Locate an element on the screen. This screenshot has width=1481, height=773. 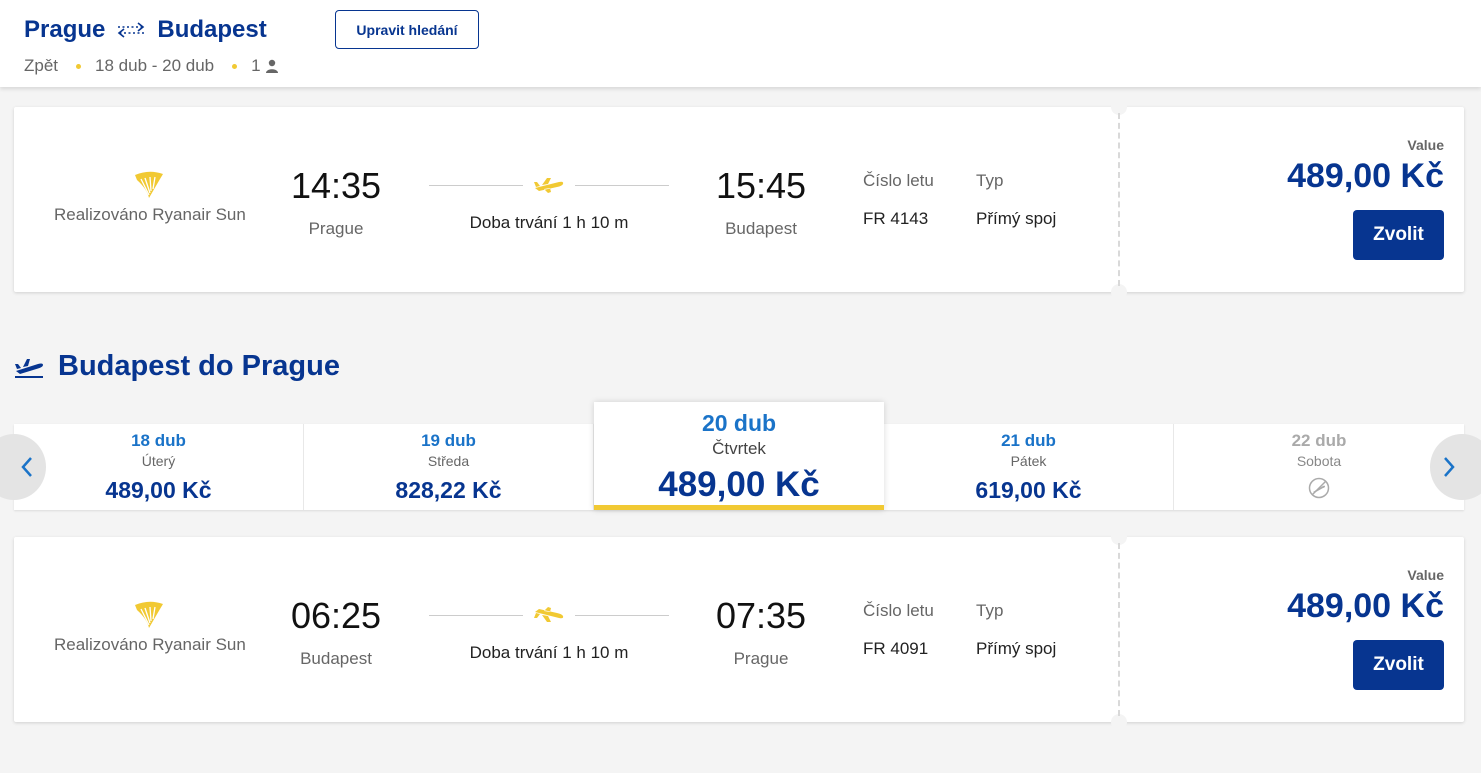
return-section-title: Budapest do Prague is located at coordinates (177, 366).